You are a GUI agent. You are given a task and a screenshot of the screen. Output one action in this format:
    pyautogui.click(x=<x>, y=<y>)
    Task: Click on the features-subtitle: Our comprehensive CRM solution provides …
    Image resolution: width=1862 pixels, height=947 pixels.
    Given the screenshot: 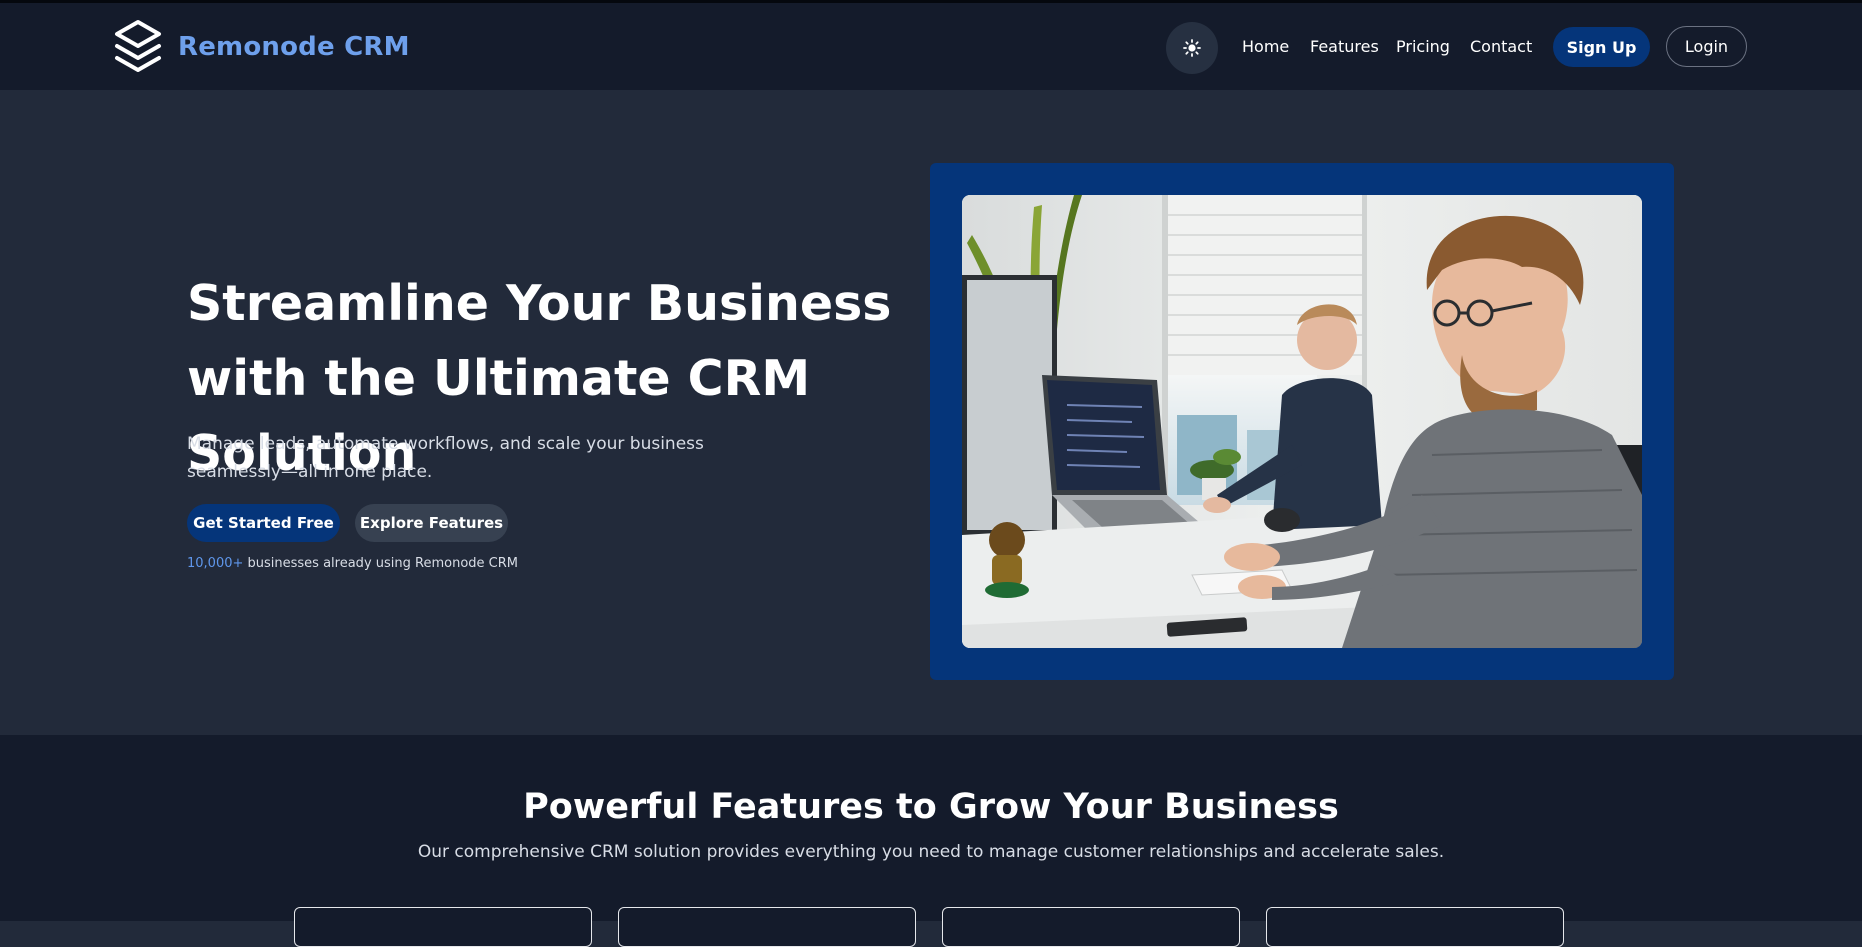 What is the action you would take?
    pyautogui.click(x=931, y=852)
    